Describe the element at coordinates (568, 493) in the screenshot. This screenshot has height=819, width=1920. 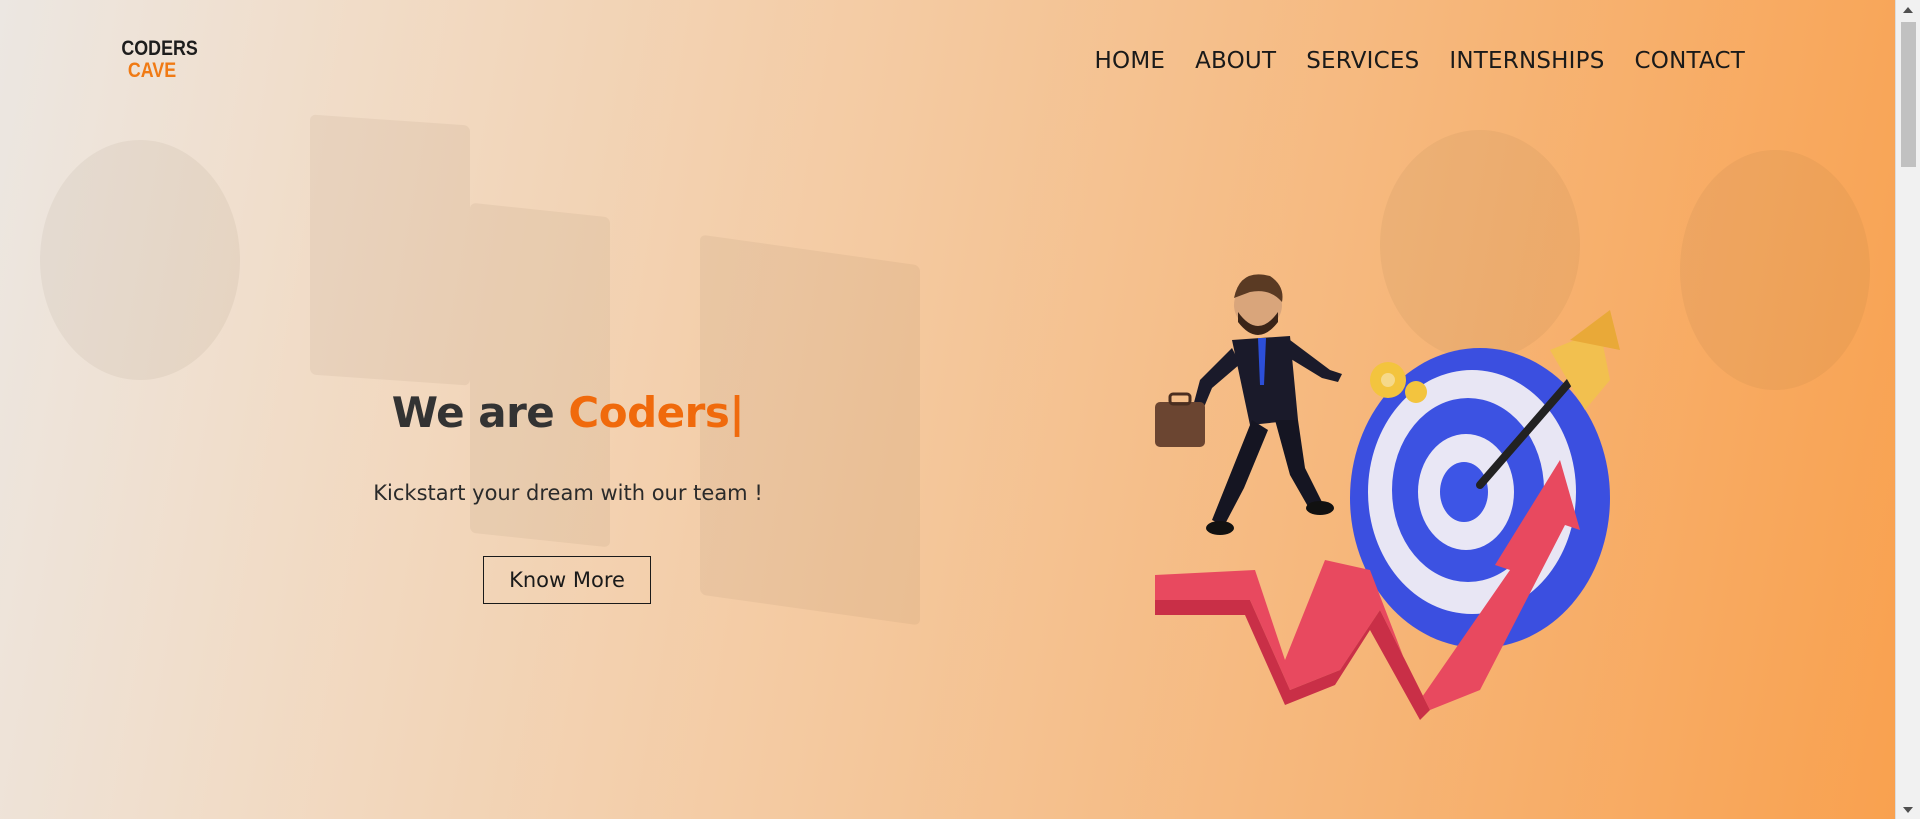
I see `hero-subtitle: Kickstart your dream with our team !` at that location.